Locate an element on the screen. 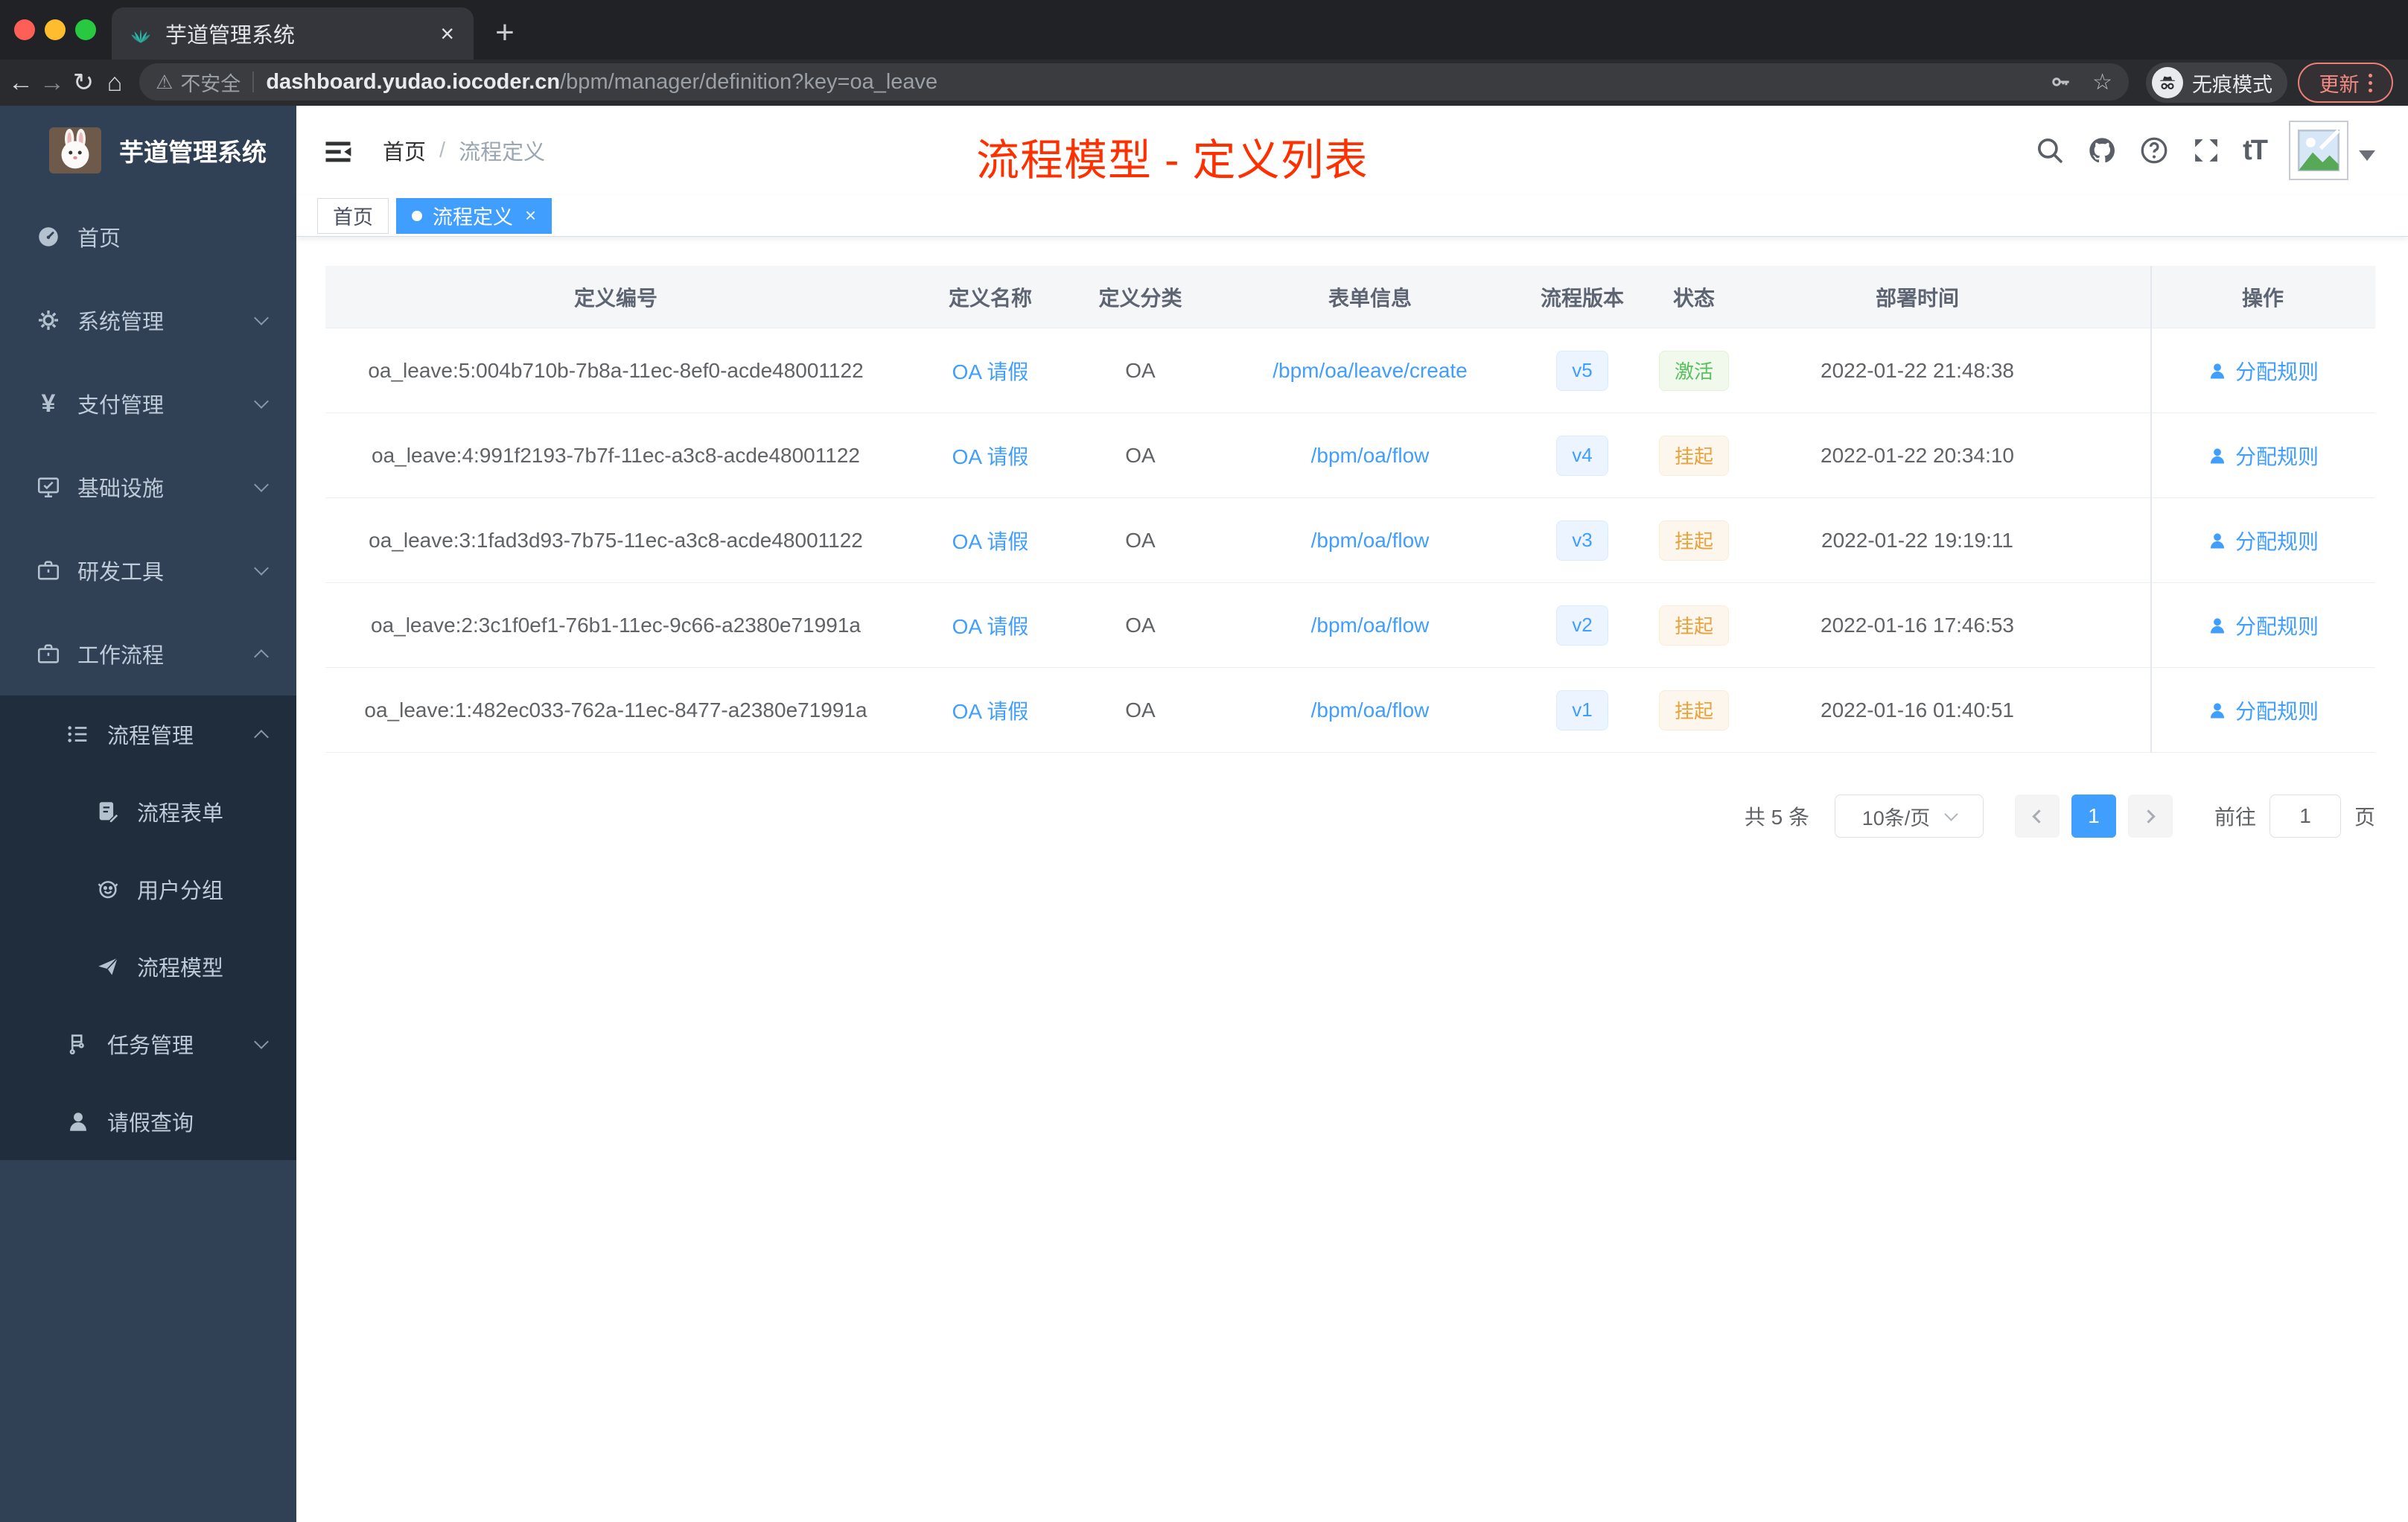  tag-home-label: 首页 is located at coordinates (353, 217).